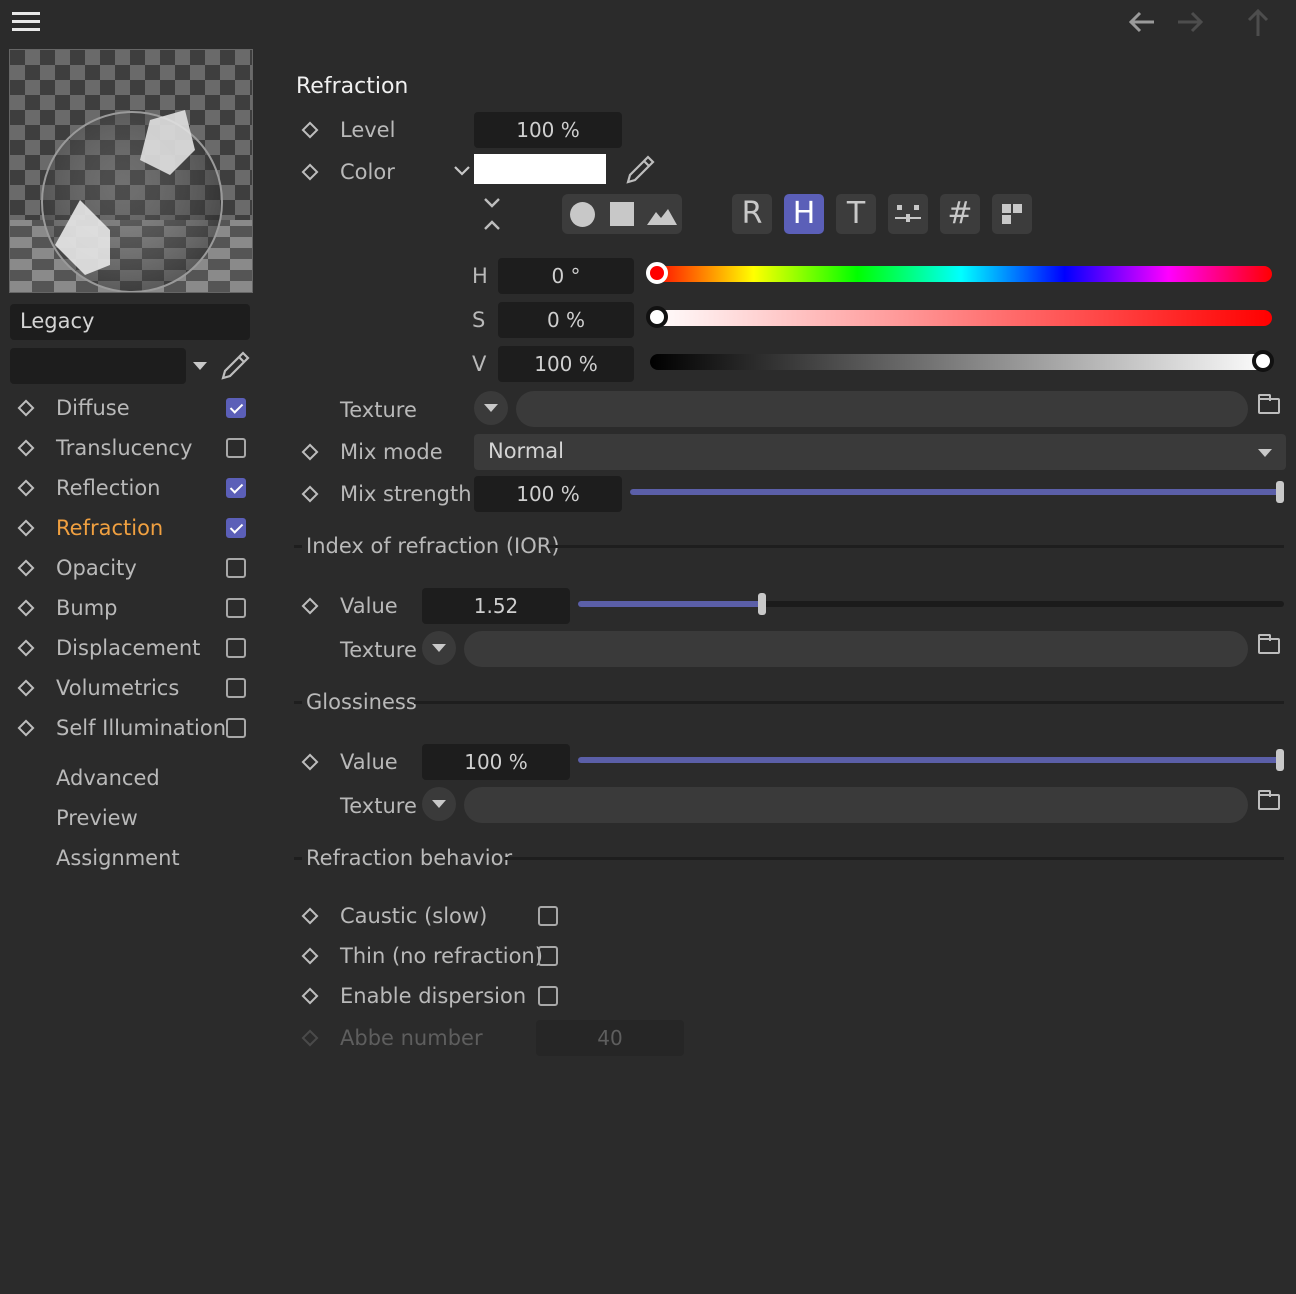 The image size is (1296, 1294). I want to click on sidebar-item-diffuse: Diffuse, so click(131, 408).